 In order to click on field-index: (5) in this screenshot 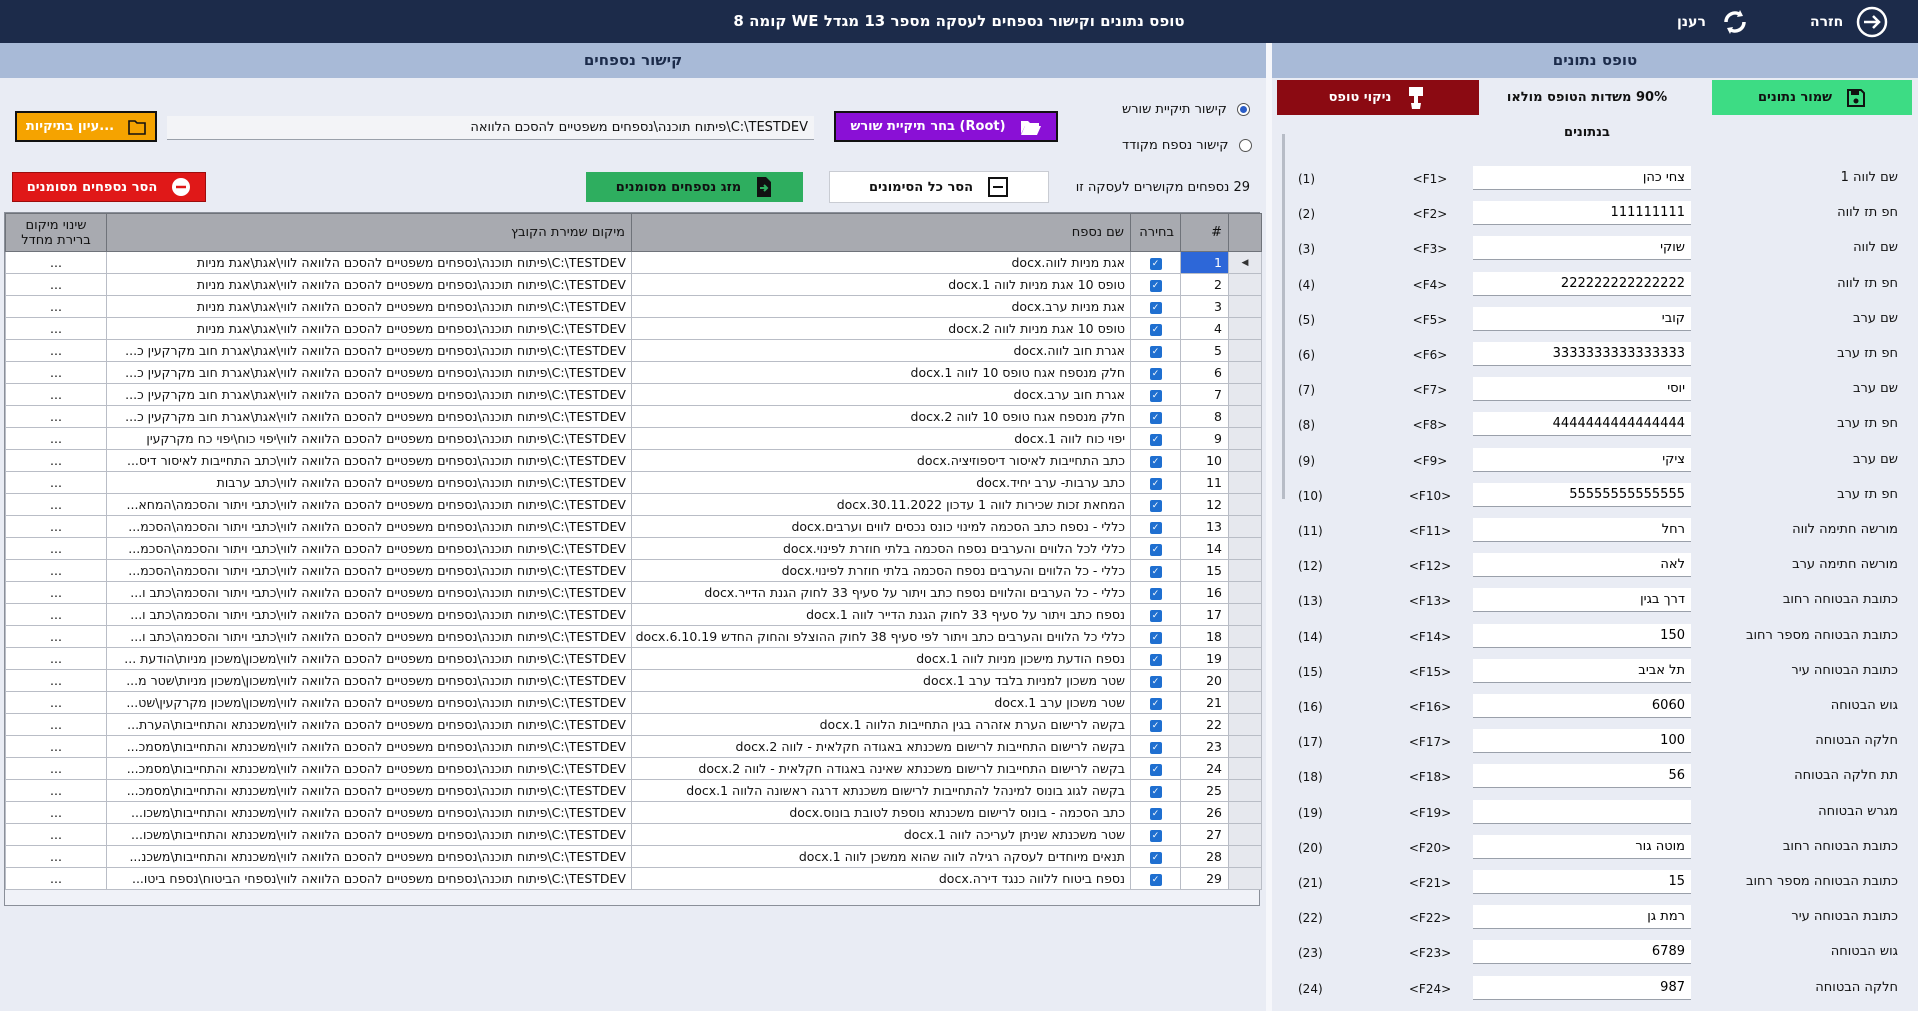, I will do `click(1306, 319)`.